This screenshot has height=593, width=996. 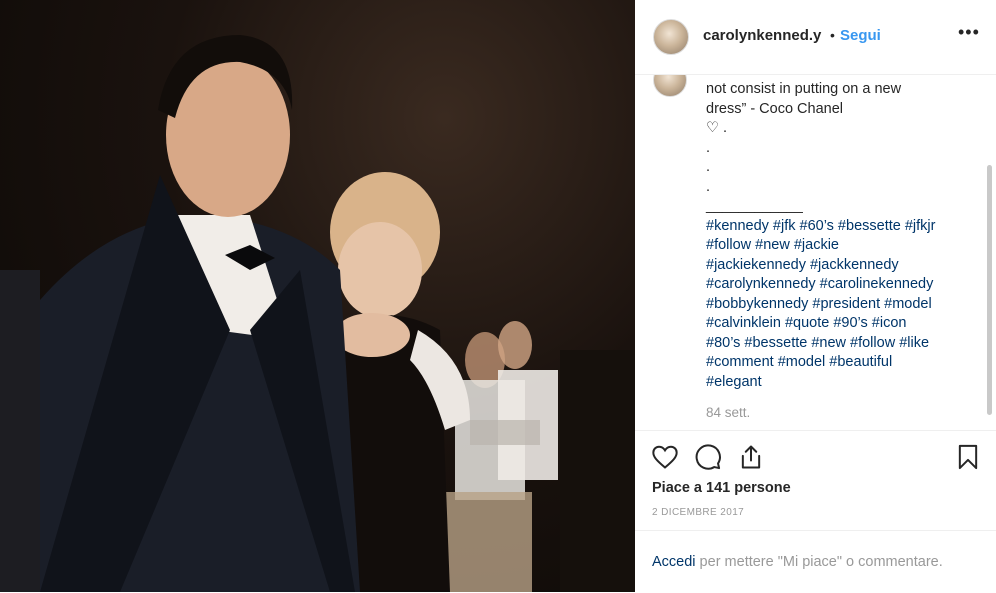 I want to click on login-link: Accedi, so click(x=674, y=562).